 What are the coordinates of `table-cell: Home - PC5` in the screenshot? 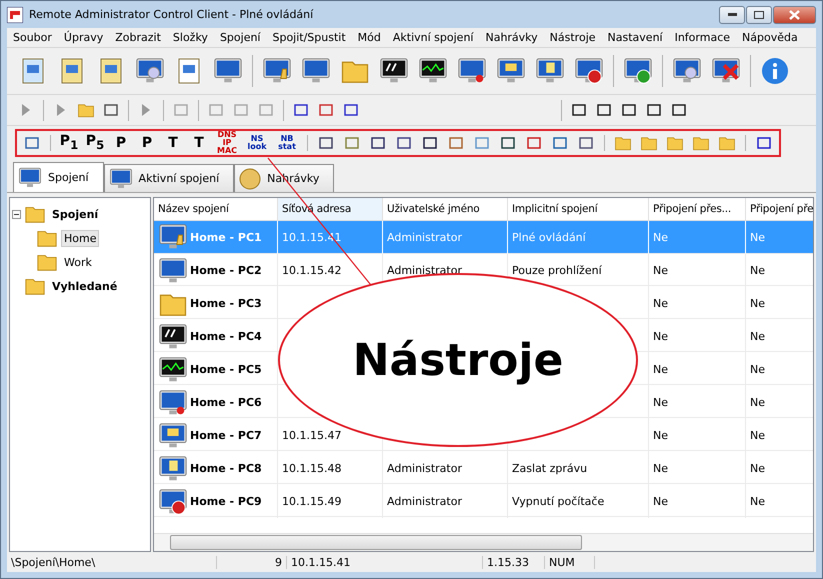 It's located at (216, 369).